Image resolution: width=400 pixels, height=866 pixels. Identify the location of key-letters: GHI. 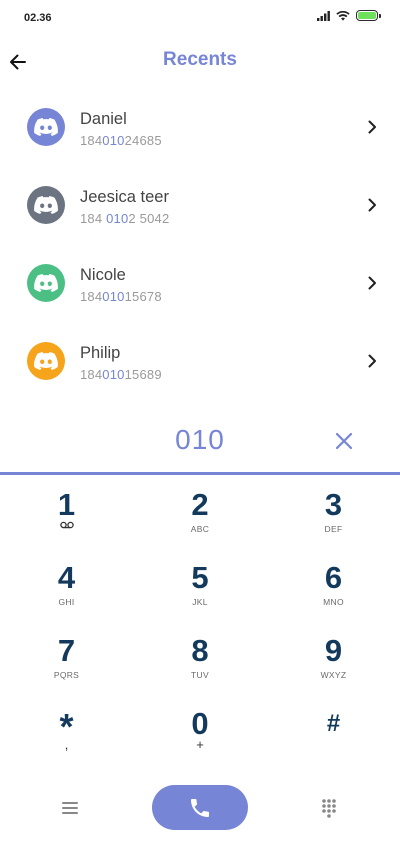
(66, 602).